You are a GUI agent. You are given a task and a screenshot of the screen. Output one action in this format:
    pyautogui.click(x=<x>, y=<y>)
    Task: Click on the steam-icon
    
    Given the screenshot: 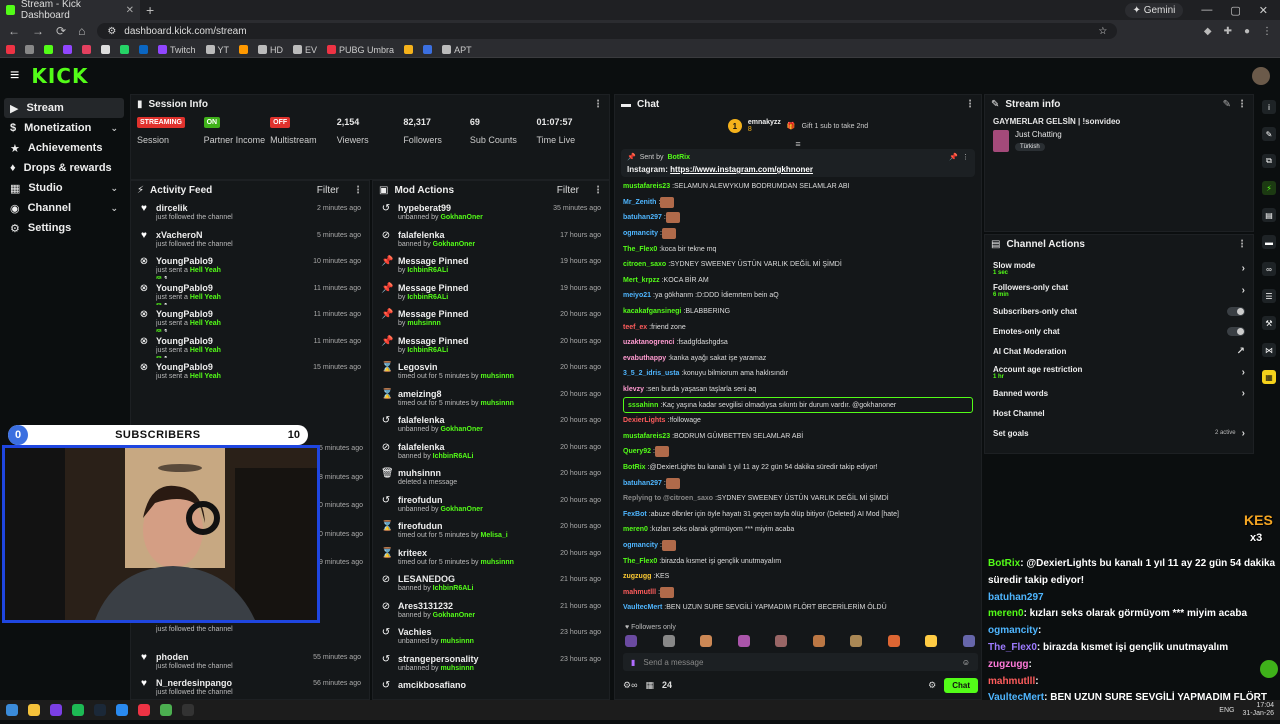 What is the action you would take?
    pyautogui.click(x=100, y=710)
    